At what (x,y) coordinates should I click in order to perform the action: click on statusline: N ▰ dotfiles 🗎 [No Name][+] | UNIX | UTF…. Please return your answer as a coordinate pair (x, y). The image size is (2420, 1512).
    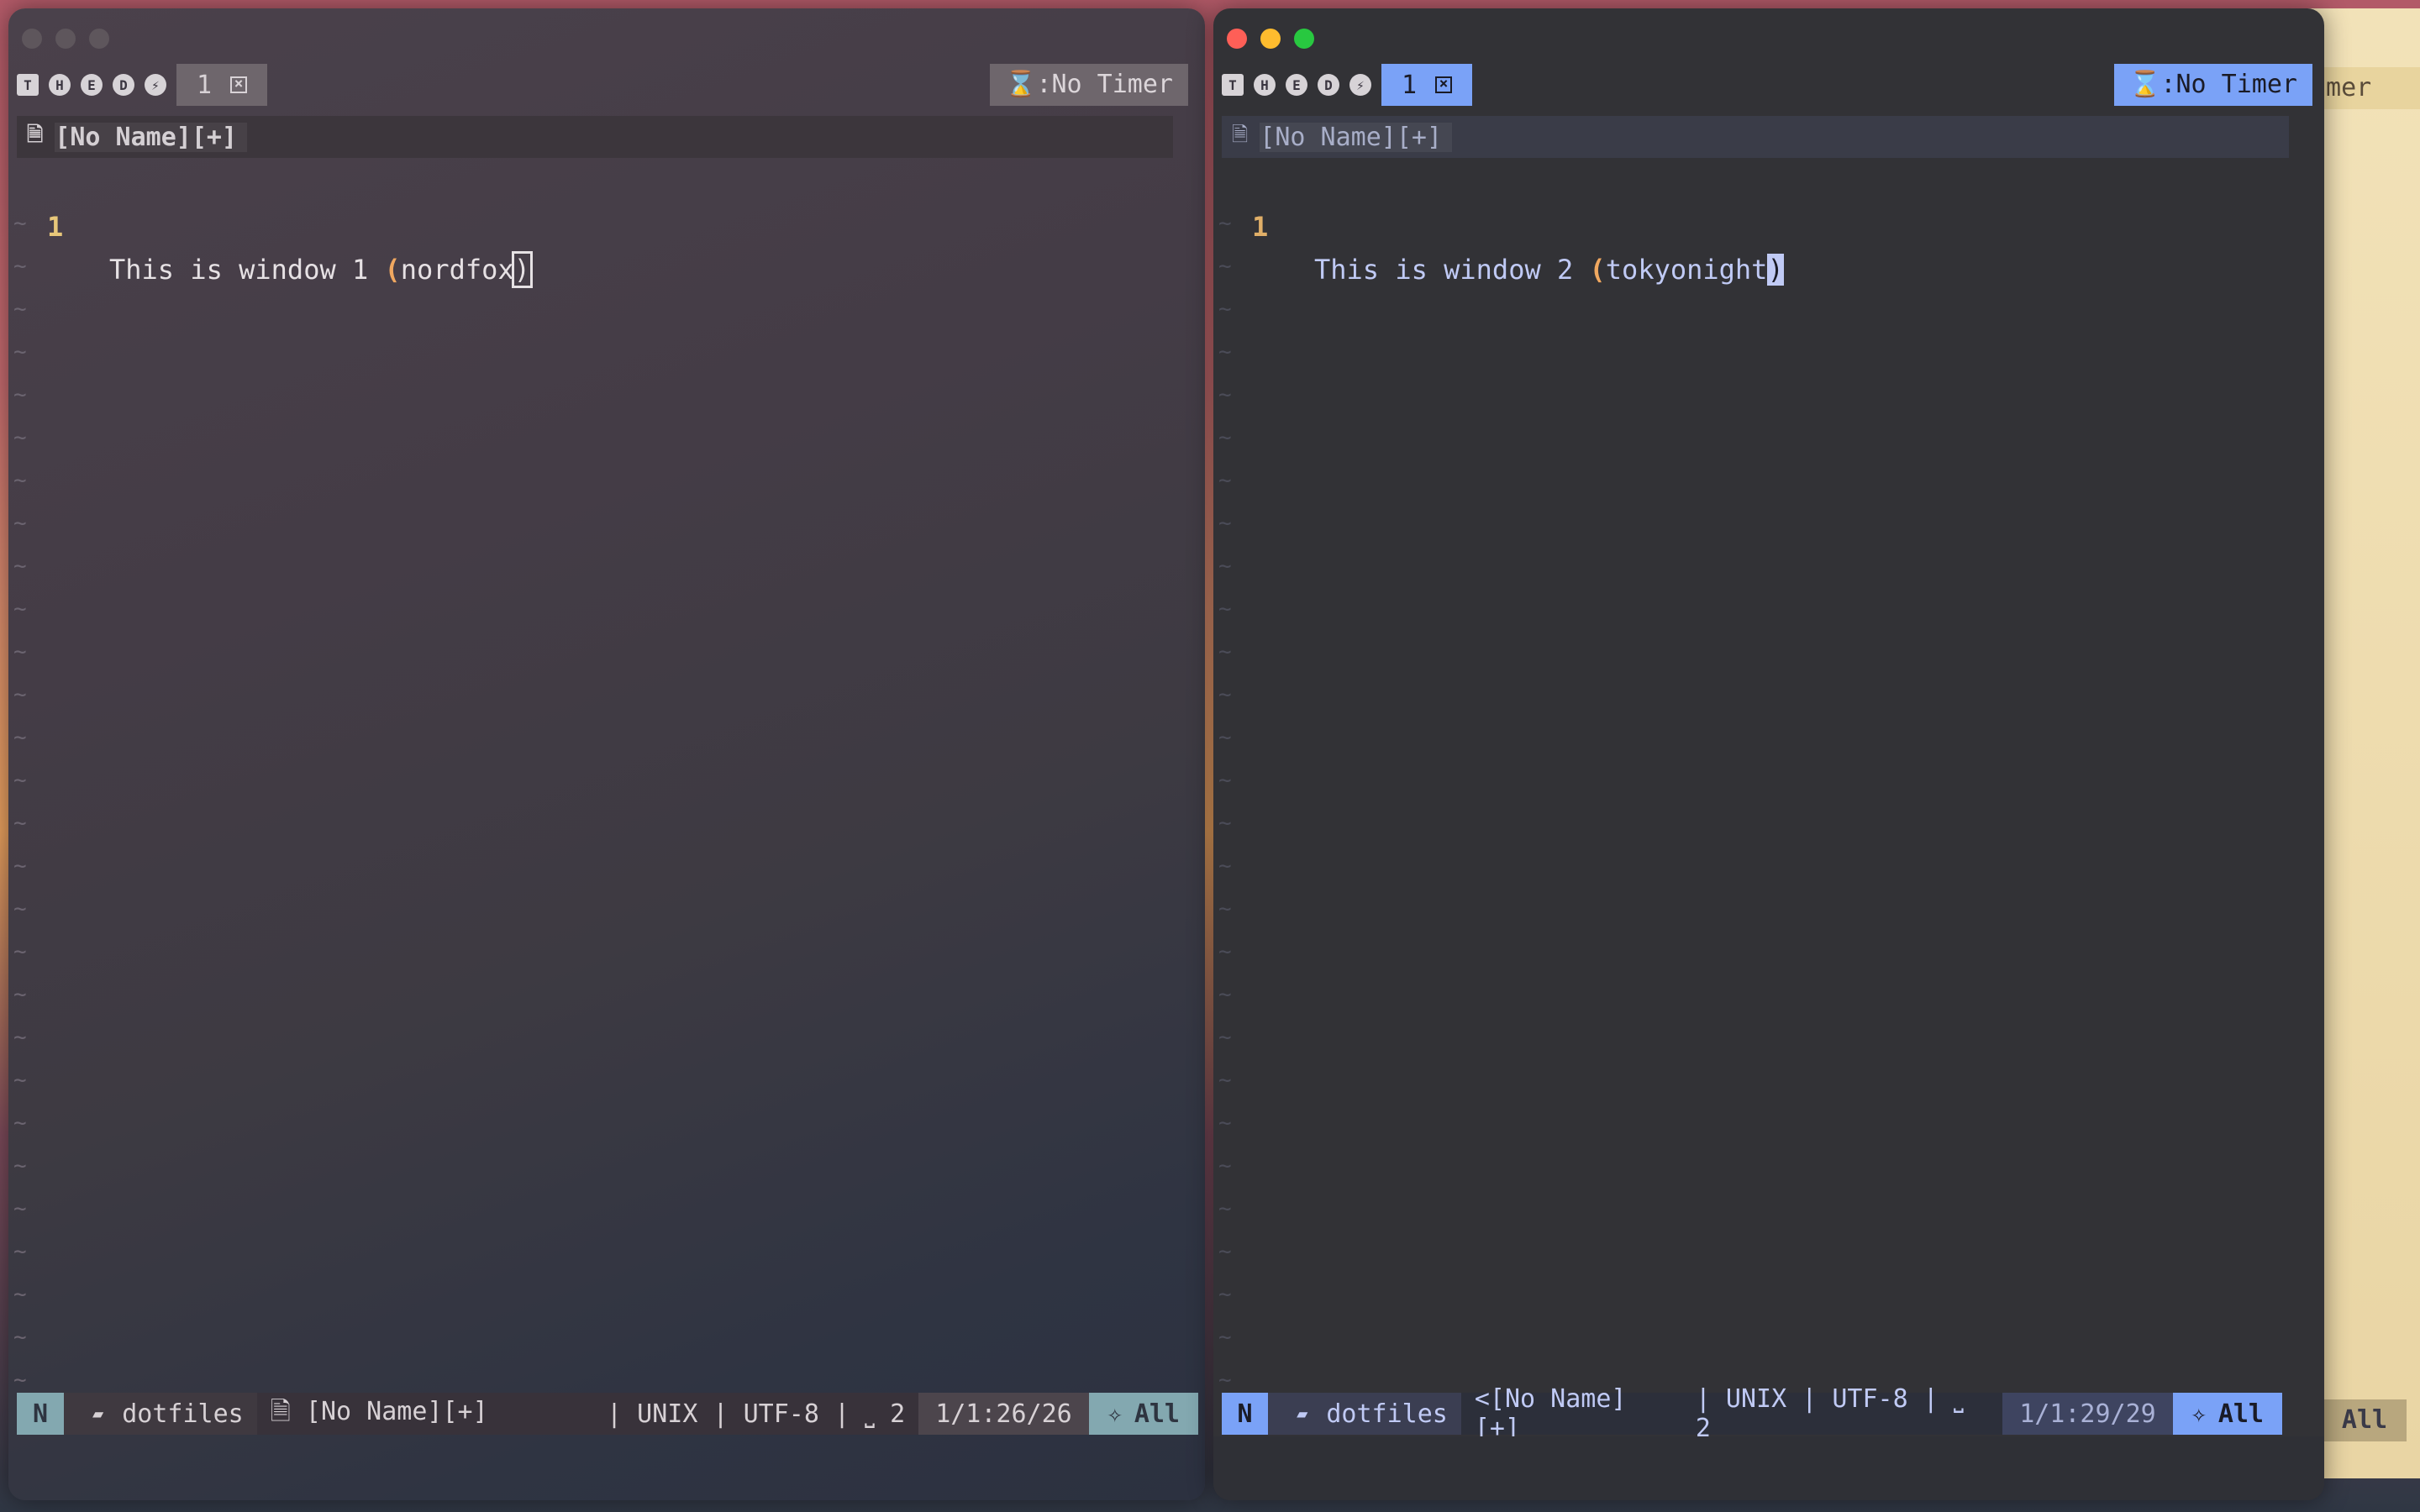
    Looking at the image, I should click on (607, 1414).